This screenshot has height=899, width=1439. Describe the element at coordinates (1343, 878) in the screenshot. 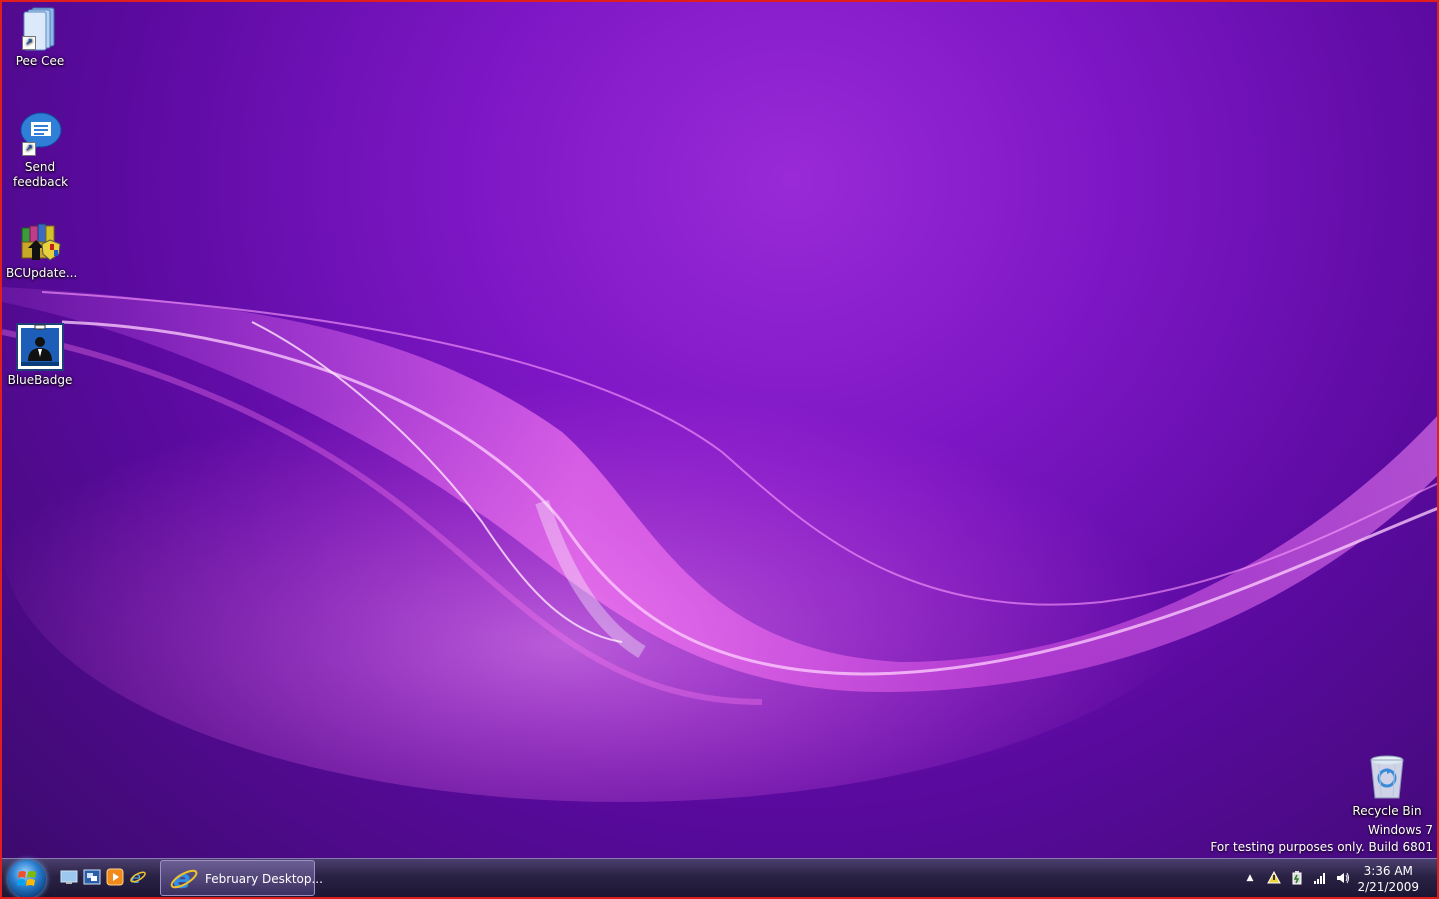

I see `volume-icon` at that location.